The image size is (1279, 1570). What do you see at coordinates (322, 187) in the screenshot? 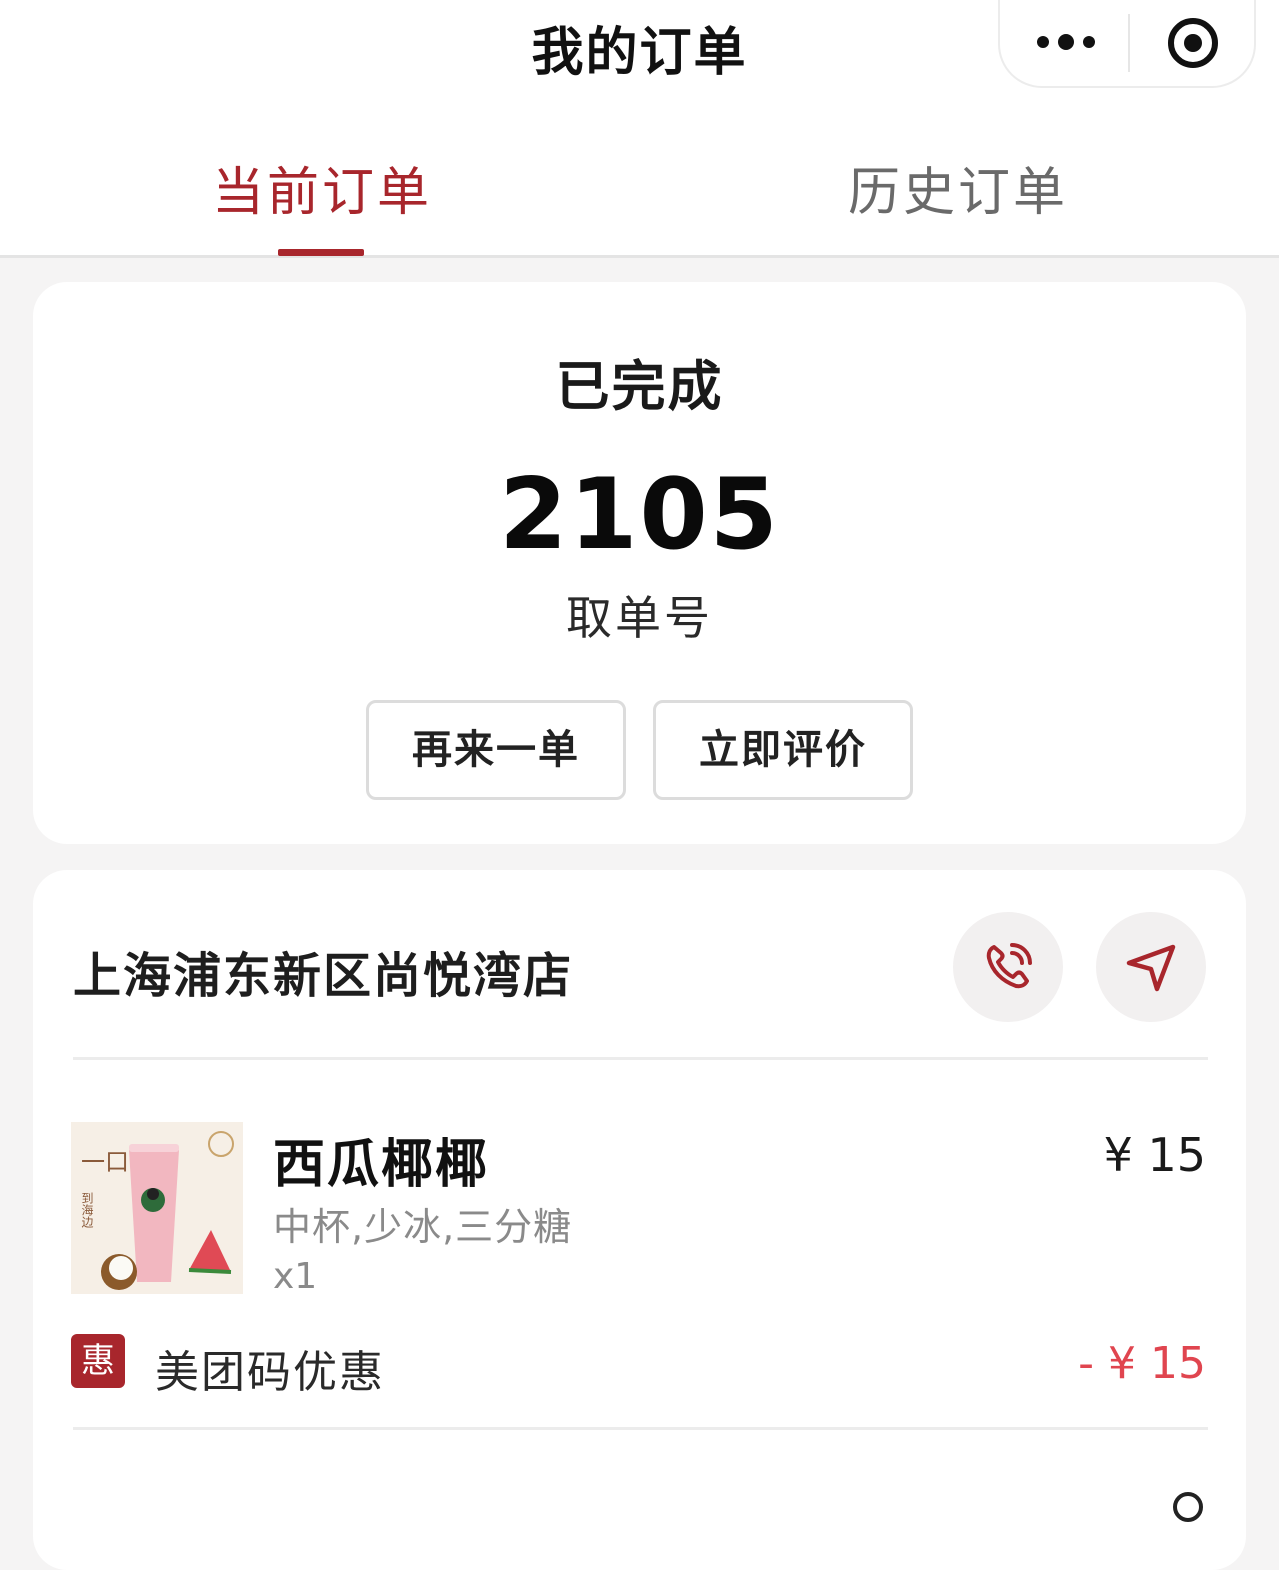
I see `tab-current-orders: 当前订单` at bounding box center [322, 187].